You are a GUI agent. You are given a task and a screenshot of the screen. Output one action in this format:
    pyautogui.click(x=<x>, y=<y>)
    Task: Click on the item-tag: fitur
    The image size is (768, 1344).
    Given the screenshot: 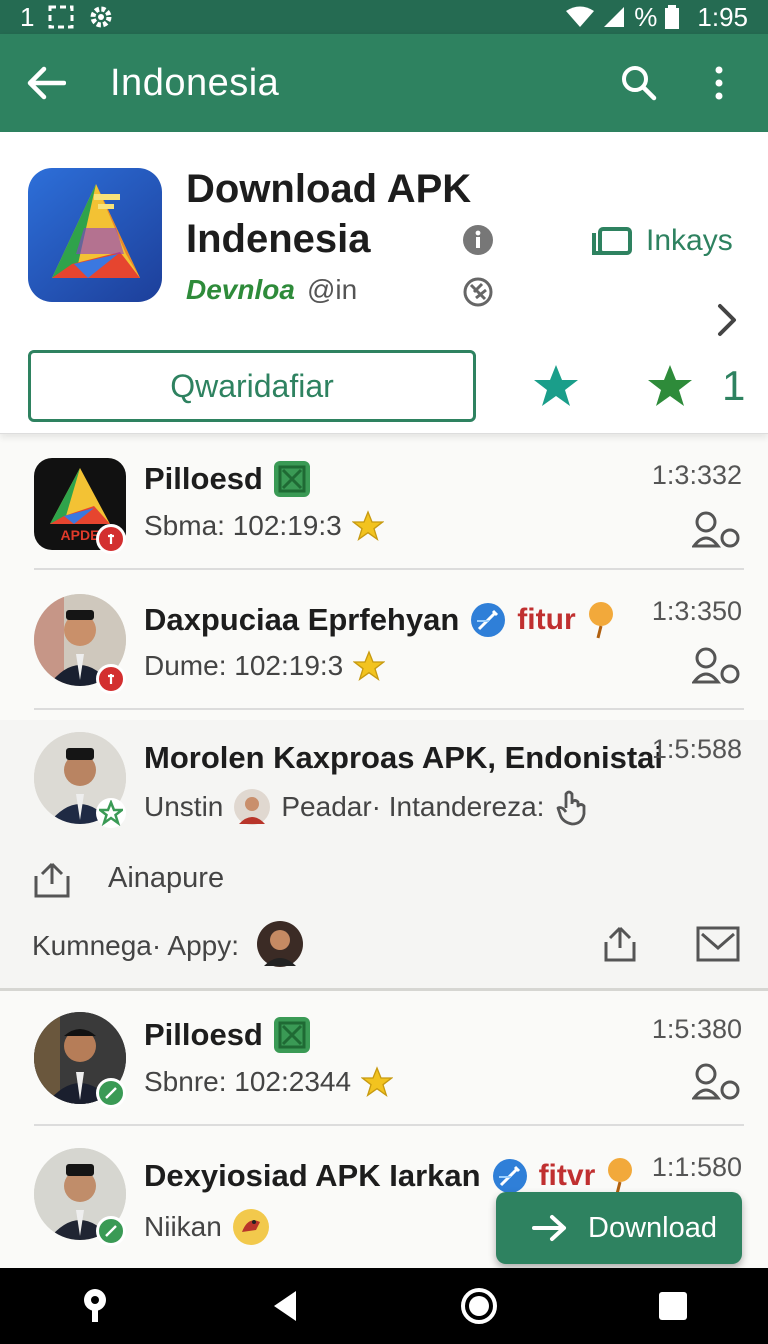 What is the action you would take?
    pyautogui.click(x=546, y=619)
    